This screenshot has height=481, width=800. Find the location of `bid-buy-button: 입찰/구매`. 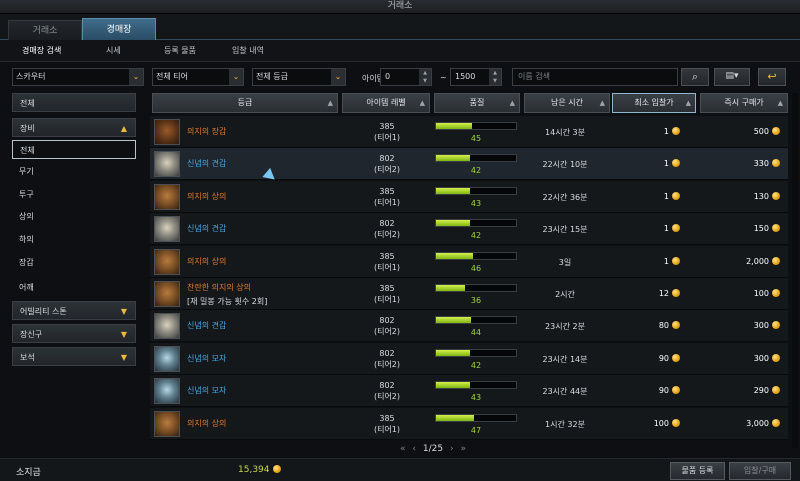

bid-buy-button: 입찰/구매 is located at coordinates (760, 471).